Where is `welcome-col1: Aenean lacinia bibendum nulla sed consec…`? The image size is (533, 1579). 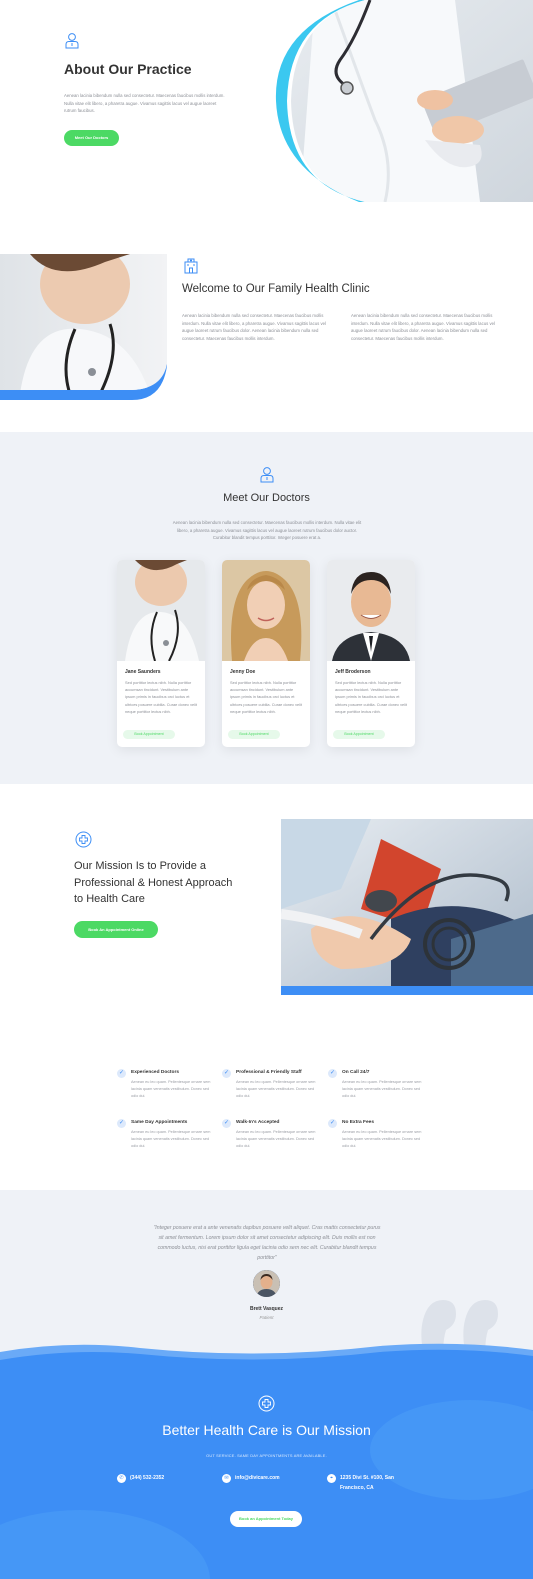 welcome-col1: Aenean lacinia bibendum nulla sed consec… is located at coordinates (254, 327).